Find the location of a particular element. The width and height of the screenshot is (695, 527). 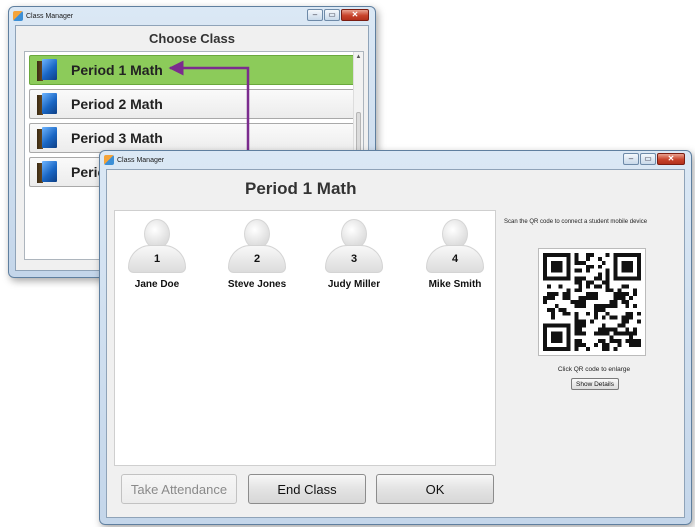

scroll-up-arrow-icon: ▲ is located at coordinates (358, 57).